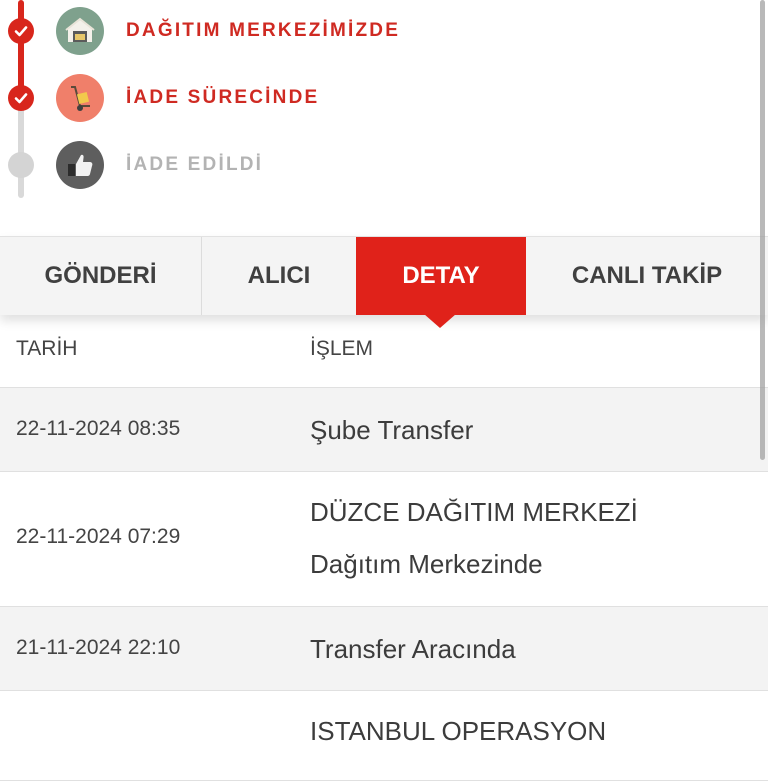  Describe the element at coordinates (441, 276) in the screenshot. I see `tab-detail: DETAY` at that location.